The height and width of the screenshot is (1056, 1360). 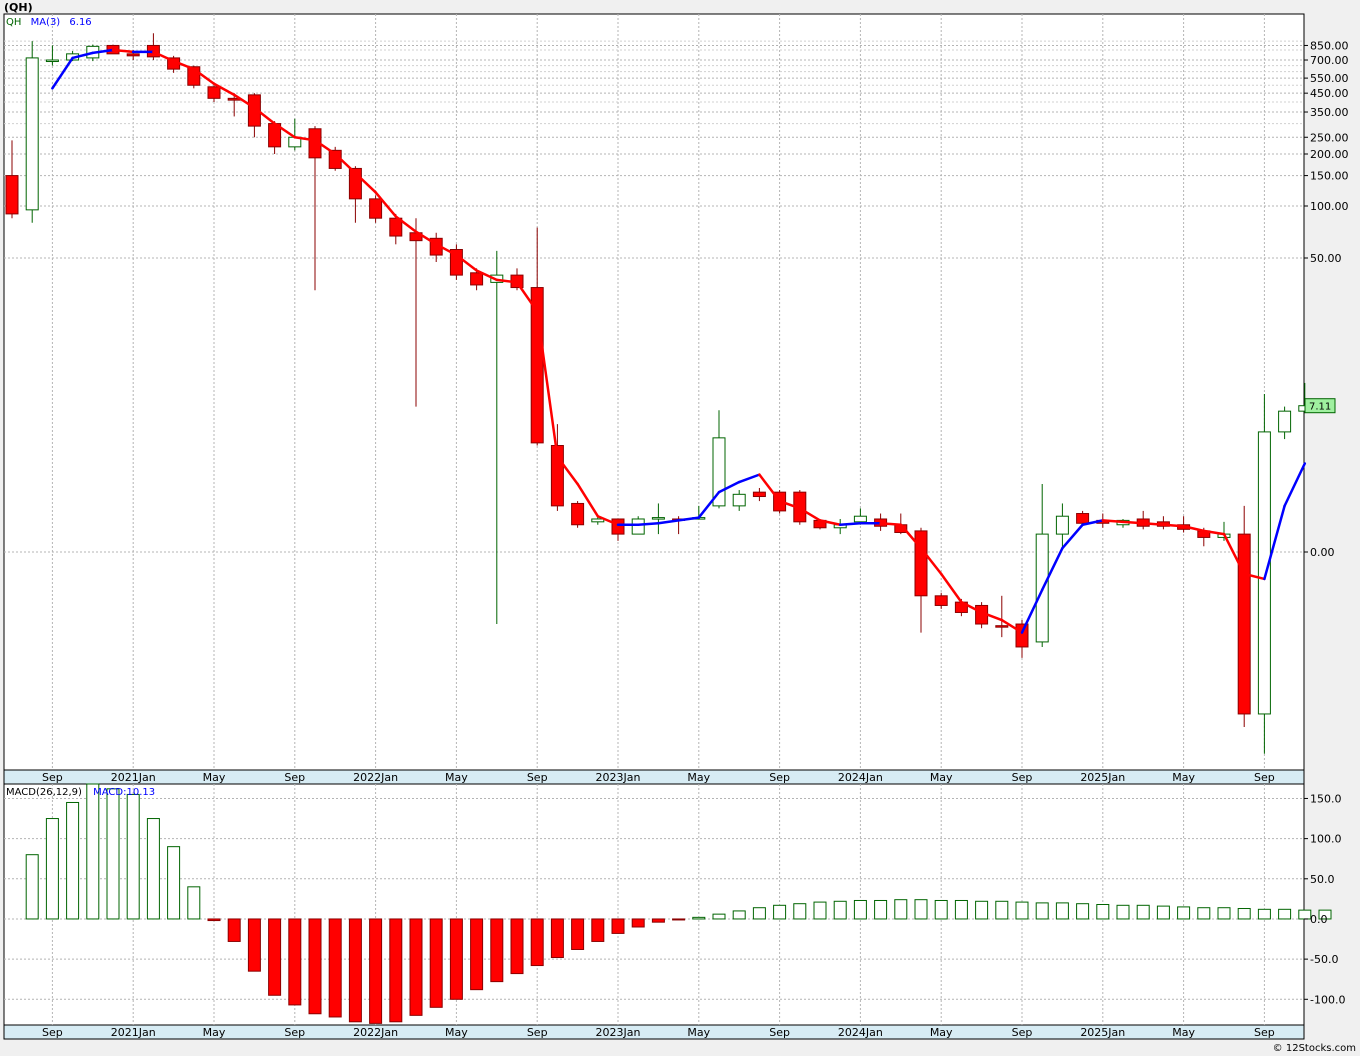 What do you see at coordinates (1327, 999) in the screenshot?
I see `macd-tick-label: -100.0` at bounding box center [1327, 999].